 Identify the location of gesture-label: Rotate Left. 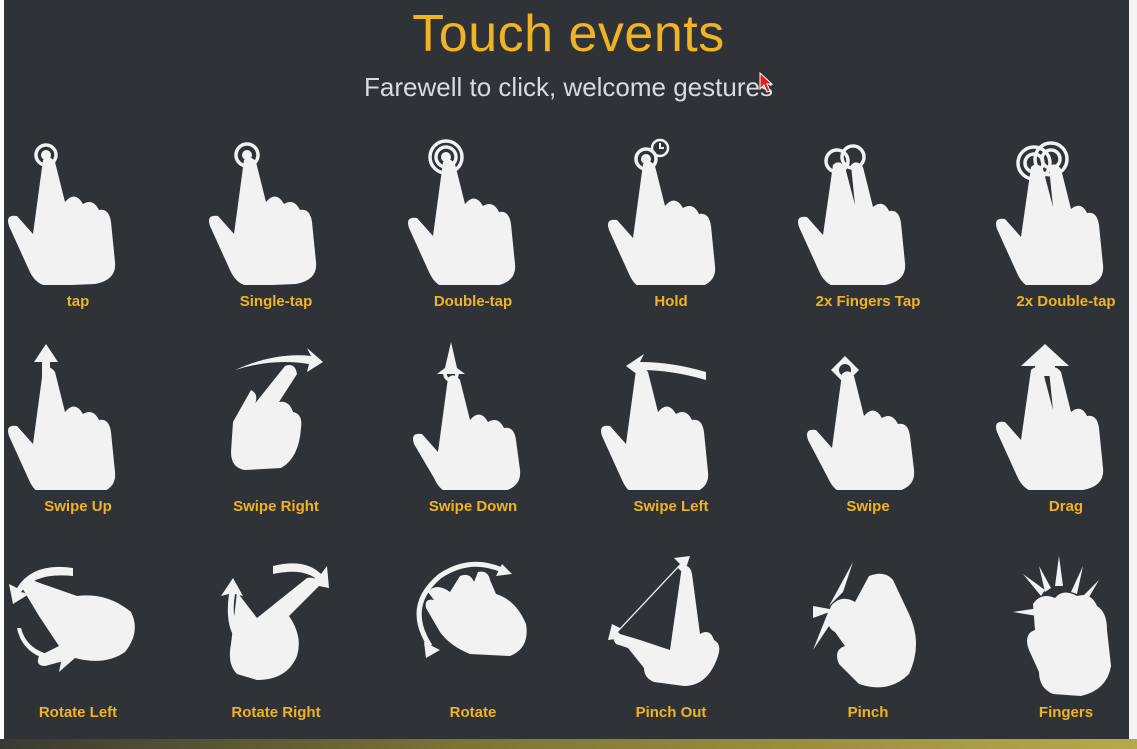
(78, 712).